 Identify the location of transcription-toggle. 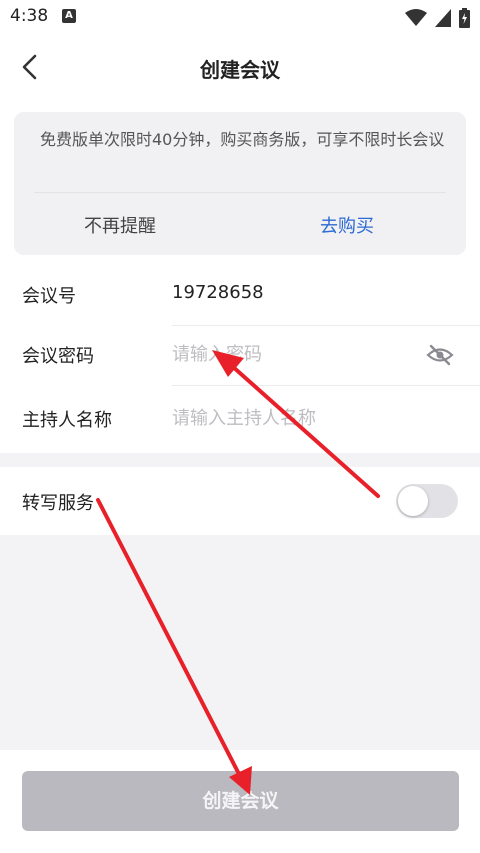
(427, 501).